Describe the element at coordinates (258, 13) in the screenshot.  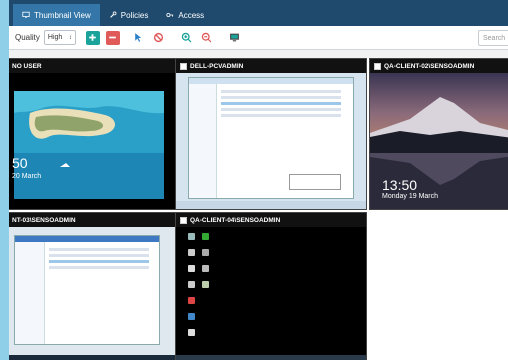
I see `tab-bar: Thumbnail View Policies Access` at that location.